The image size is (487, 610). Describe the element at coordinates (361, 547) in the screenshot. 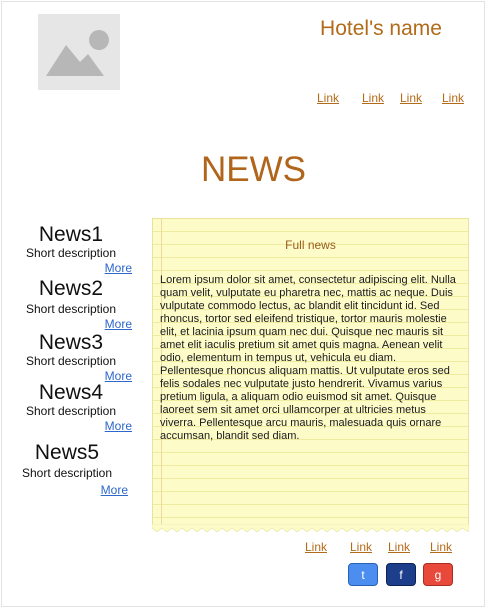

I see `footer-nav-link-2: Link` at that location.